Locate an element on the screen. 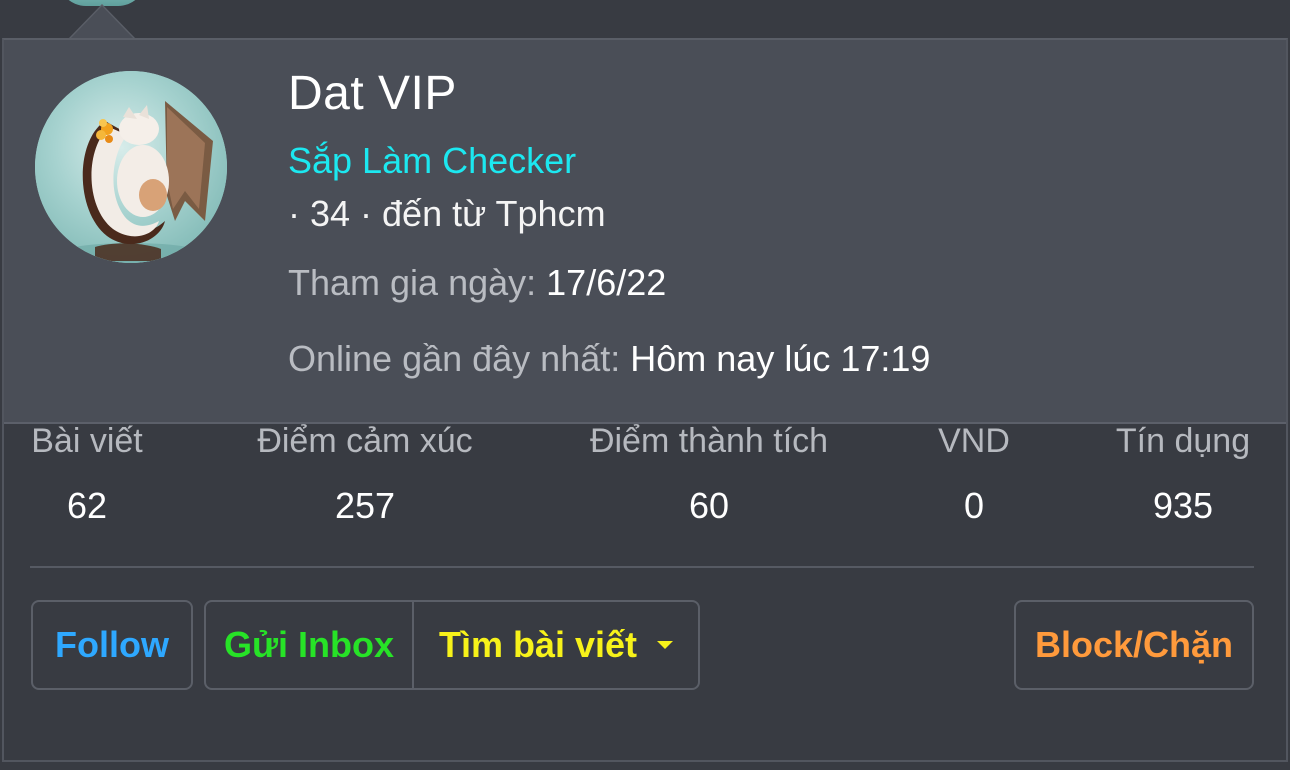 The image size is (1290, 770). joined-label: Tham gia ngày: is located at coordinates (412, 282).